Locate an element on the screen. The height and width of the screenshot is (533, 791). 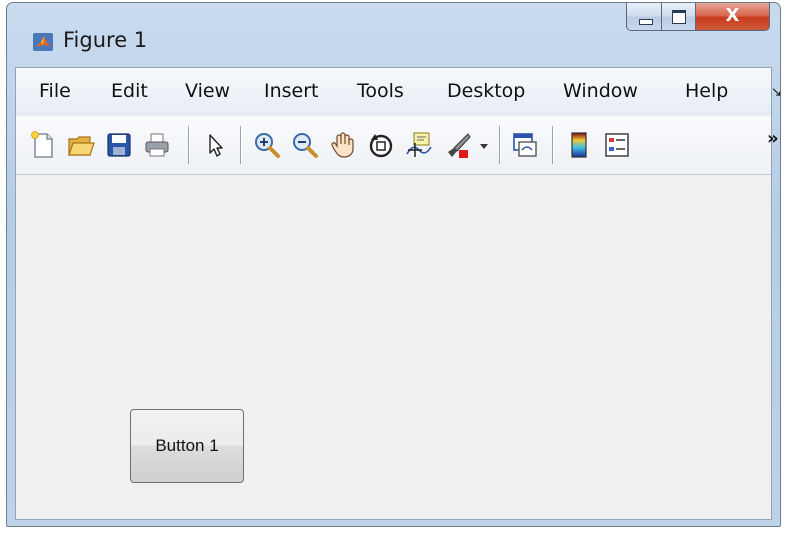
window-title: Figure 1 is located at coordinates (105, 40).